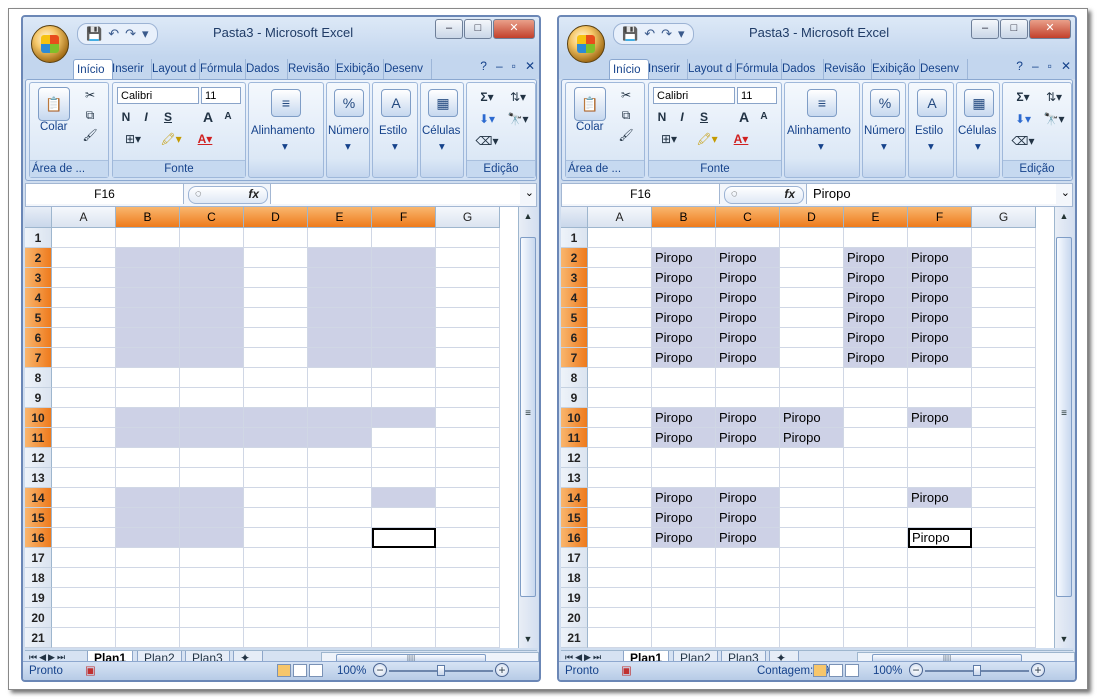 The width and height of the screenshot is (1100, 700). What do you see at coordinates (212, 558) in the screenshot?
I see `cell-c17` at bounding box center [212, 558].